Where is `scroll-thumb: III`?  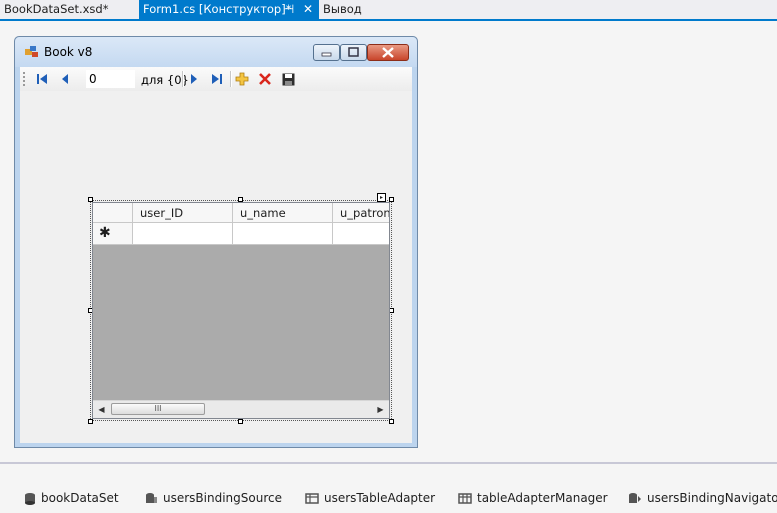 scroll-thumb: III is located at coordinates (158, 409).